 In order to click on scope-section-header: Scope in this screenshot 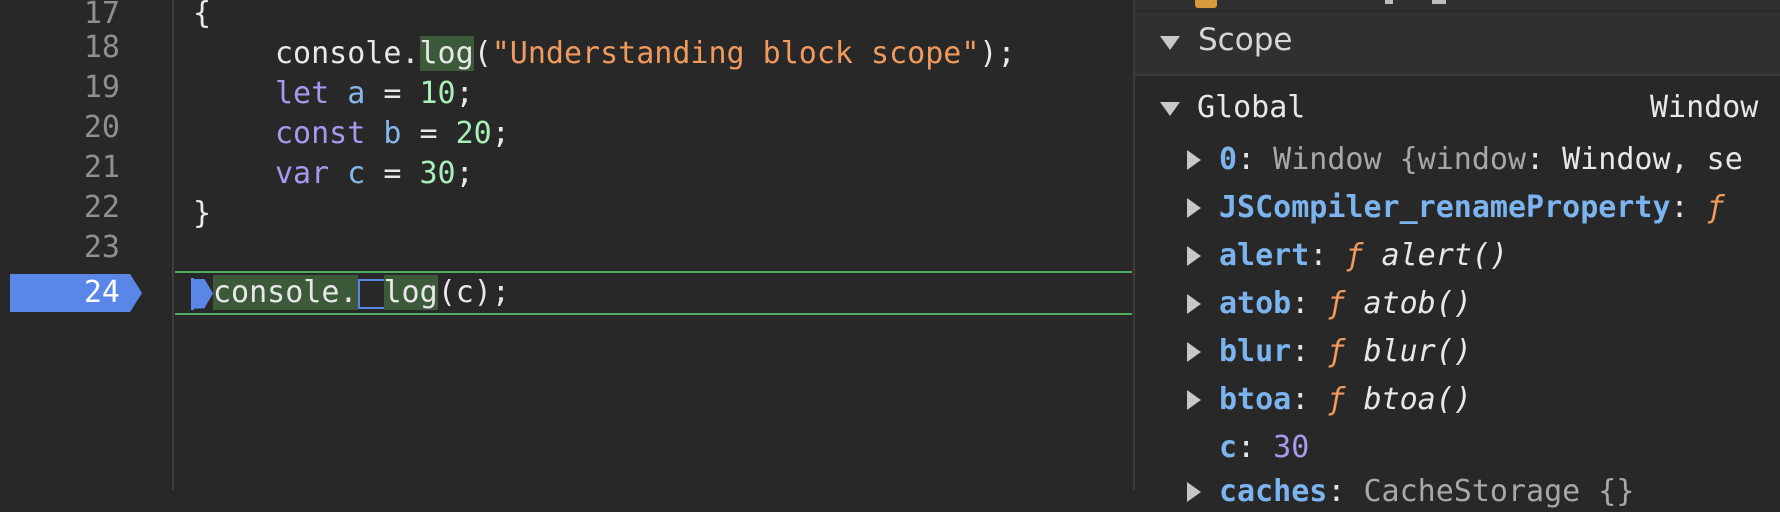, I will do `click(1457, 44)`.